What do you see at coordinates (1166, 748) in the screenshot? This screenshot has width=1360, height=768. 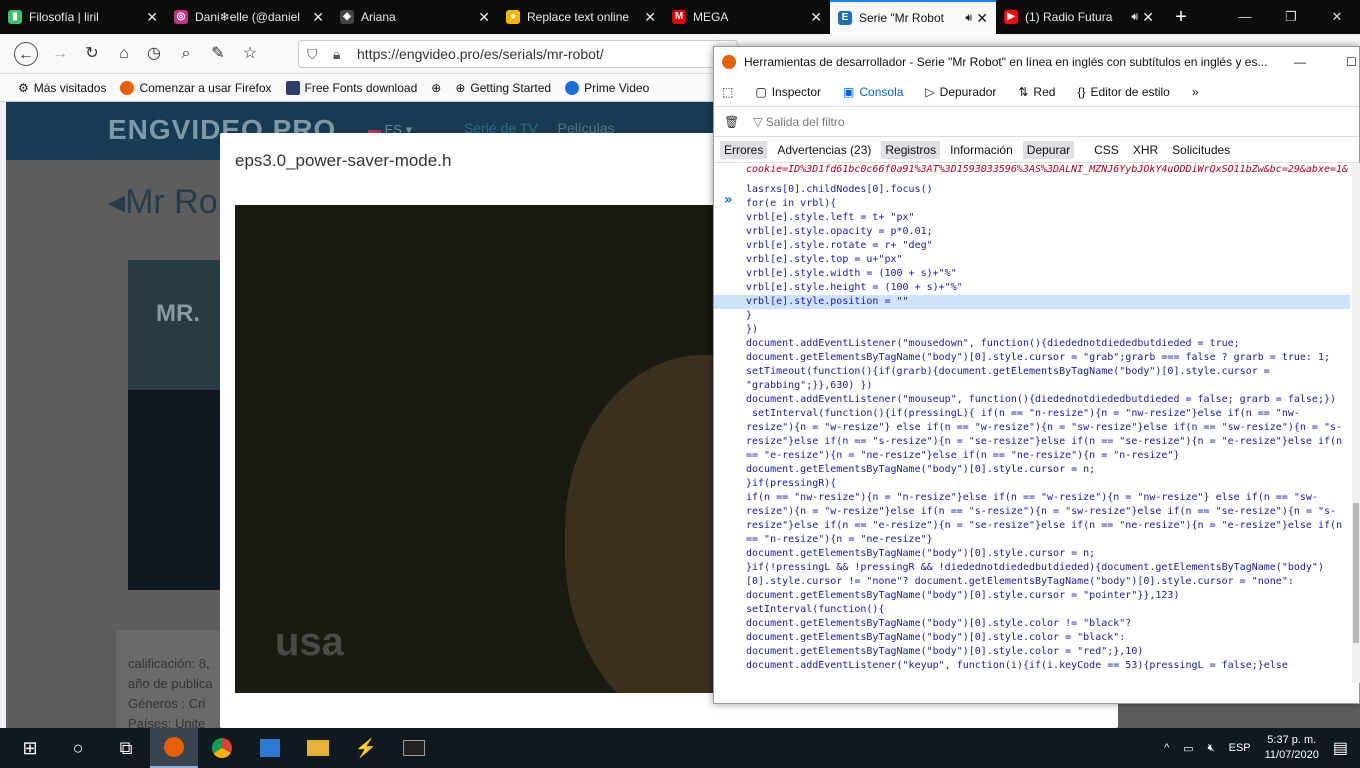 I see `chevron-up-icon: ^` at bounding box center [1166, 748].